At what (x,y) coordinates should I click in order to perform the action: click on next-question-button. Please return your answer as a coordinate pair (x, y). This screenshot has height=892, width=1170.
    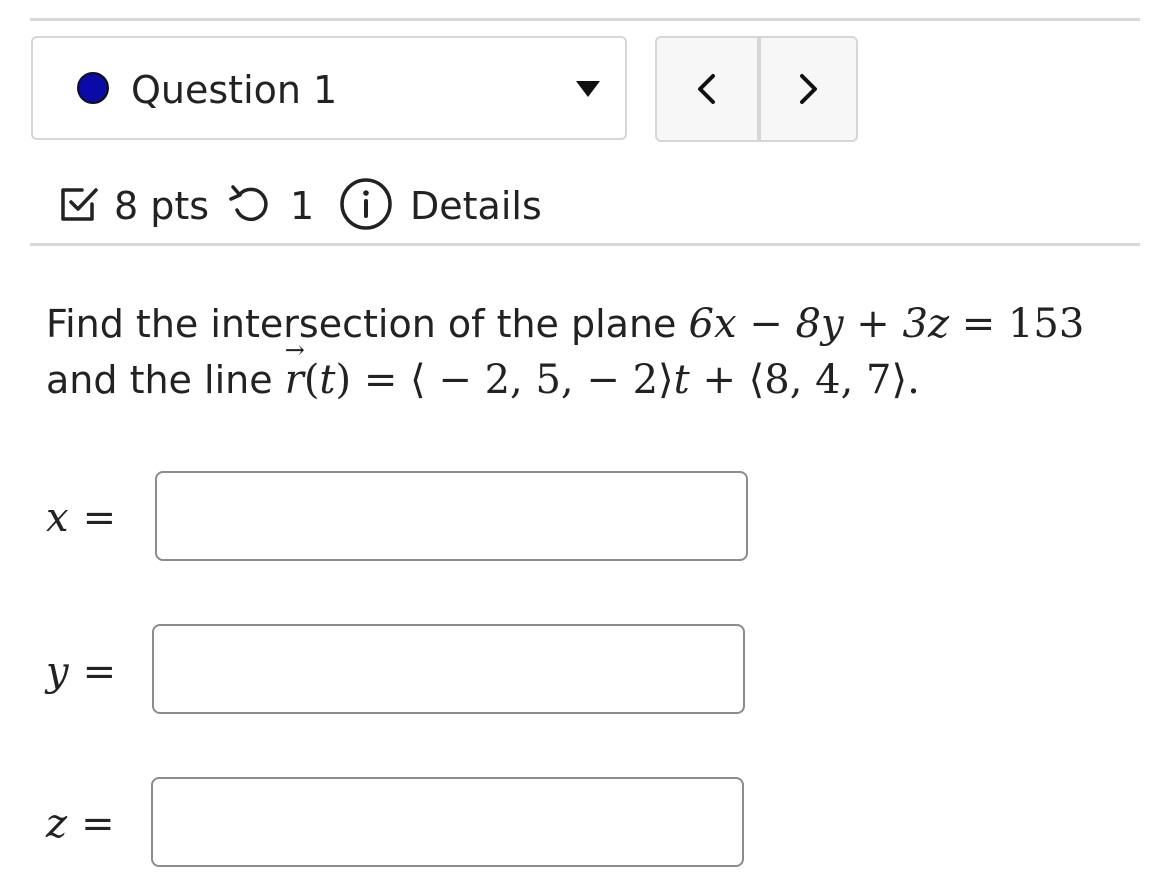
    Looking at the image, I should click on (807, 89).